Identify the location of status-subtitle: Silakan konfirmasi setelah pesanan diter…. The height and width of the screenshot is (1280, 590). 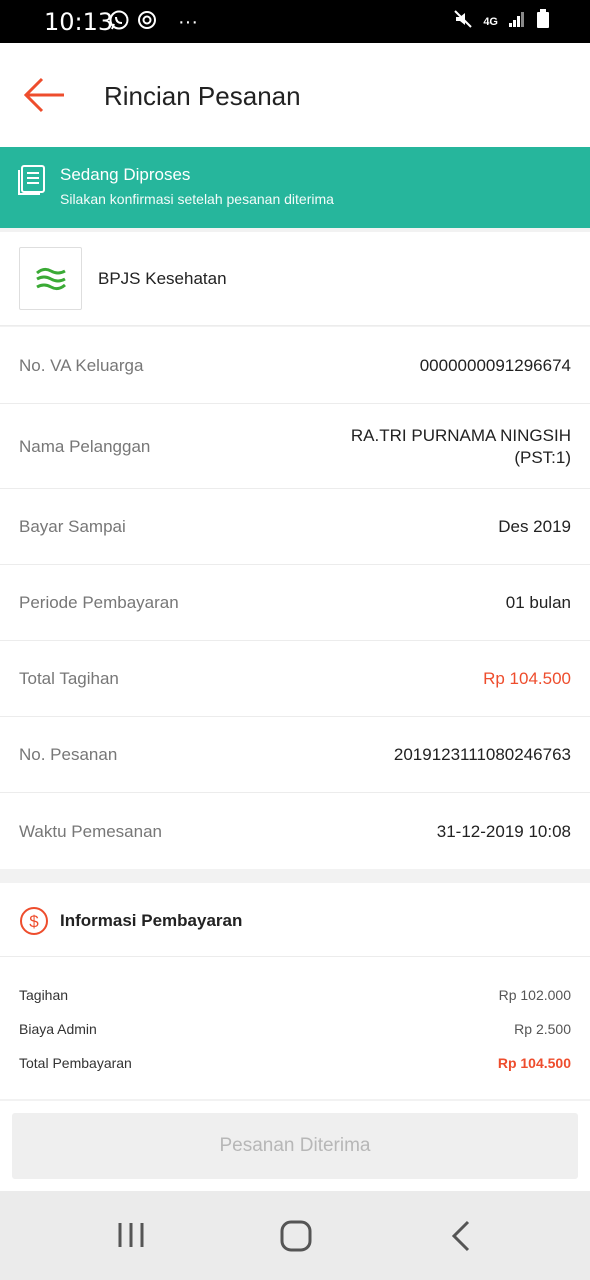
(197, 199).